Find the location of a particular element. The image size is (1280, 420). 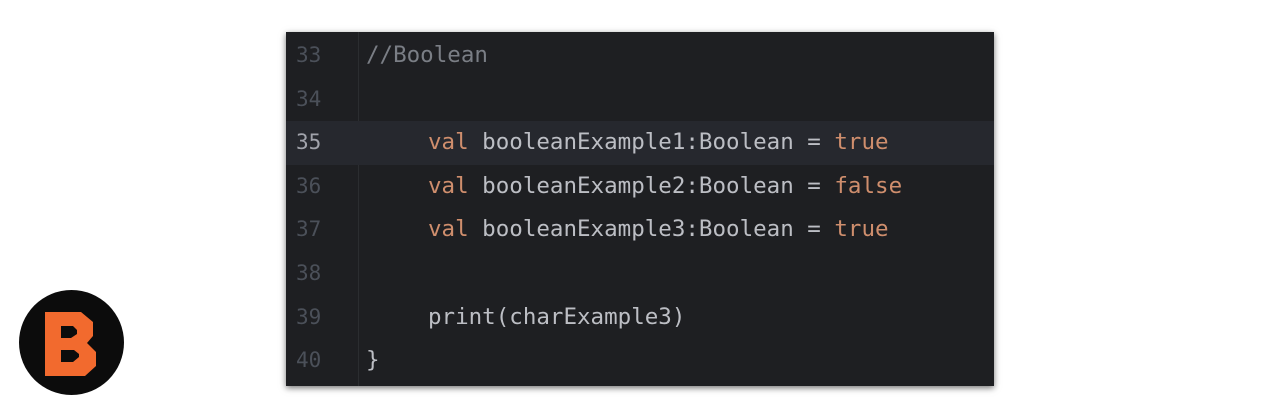

code-line: 37 val booleanExample3:Boolean = true is located at coordinates (640, 230).